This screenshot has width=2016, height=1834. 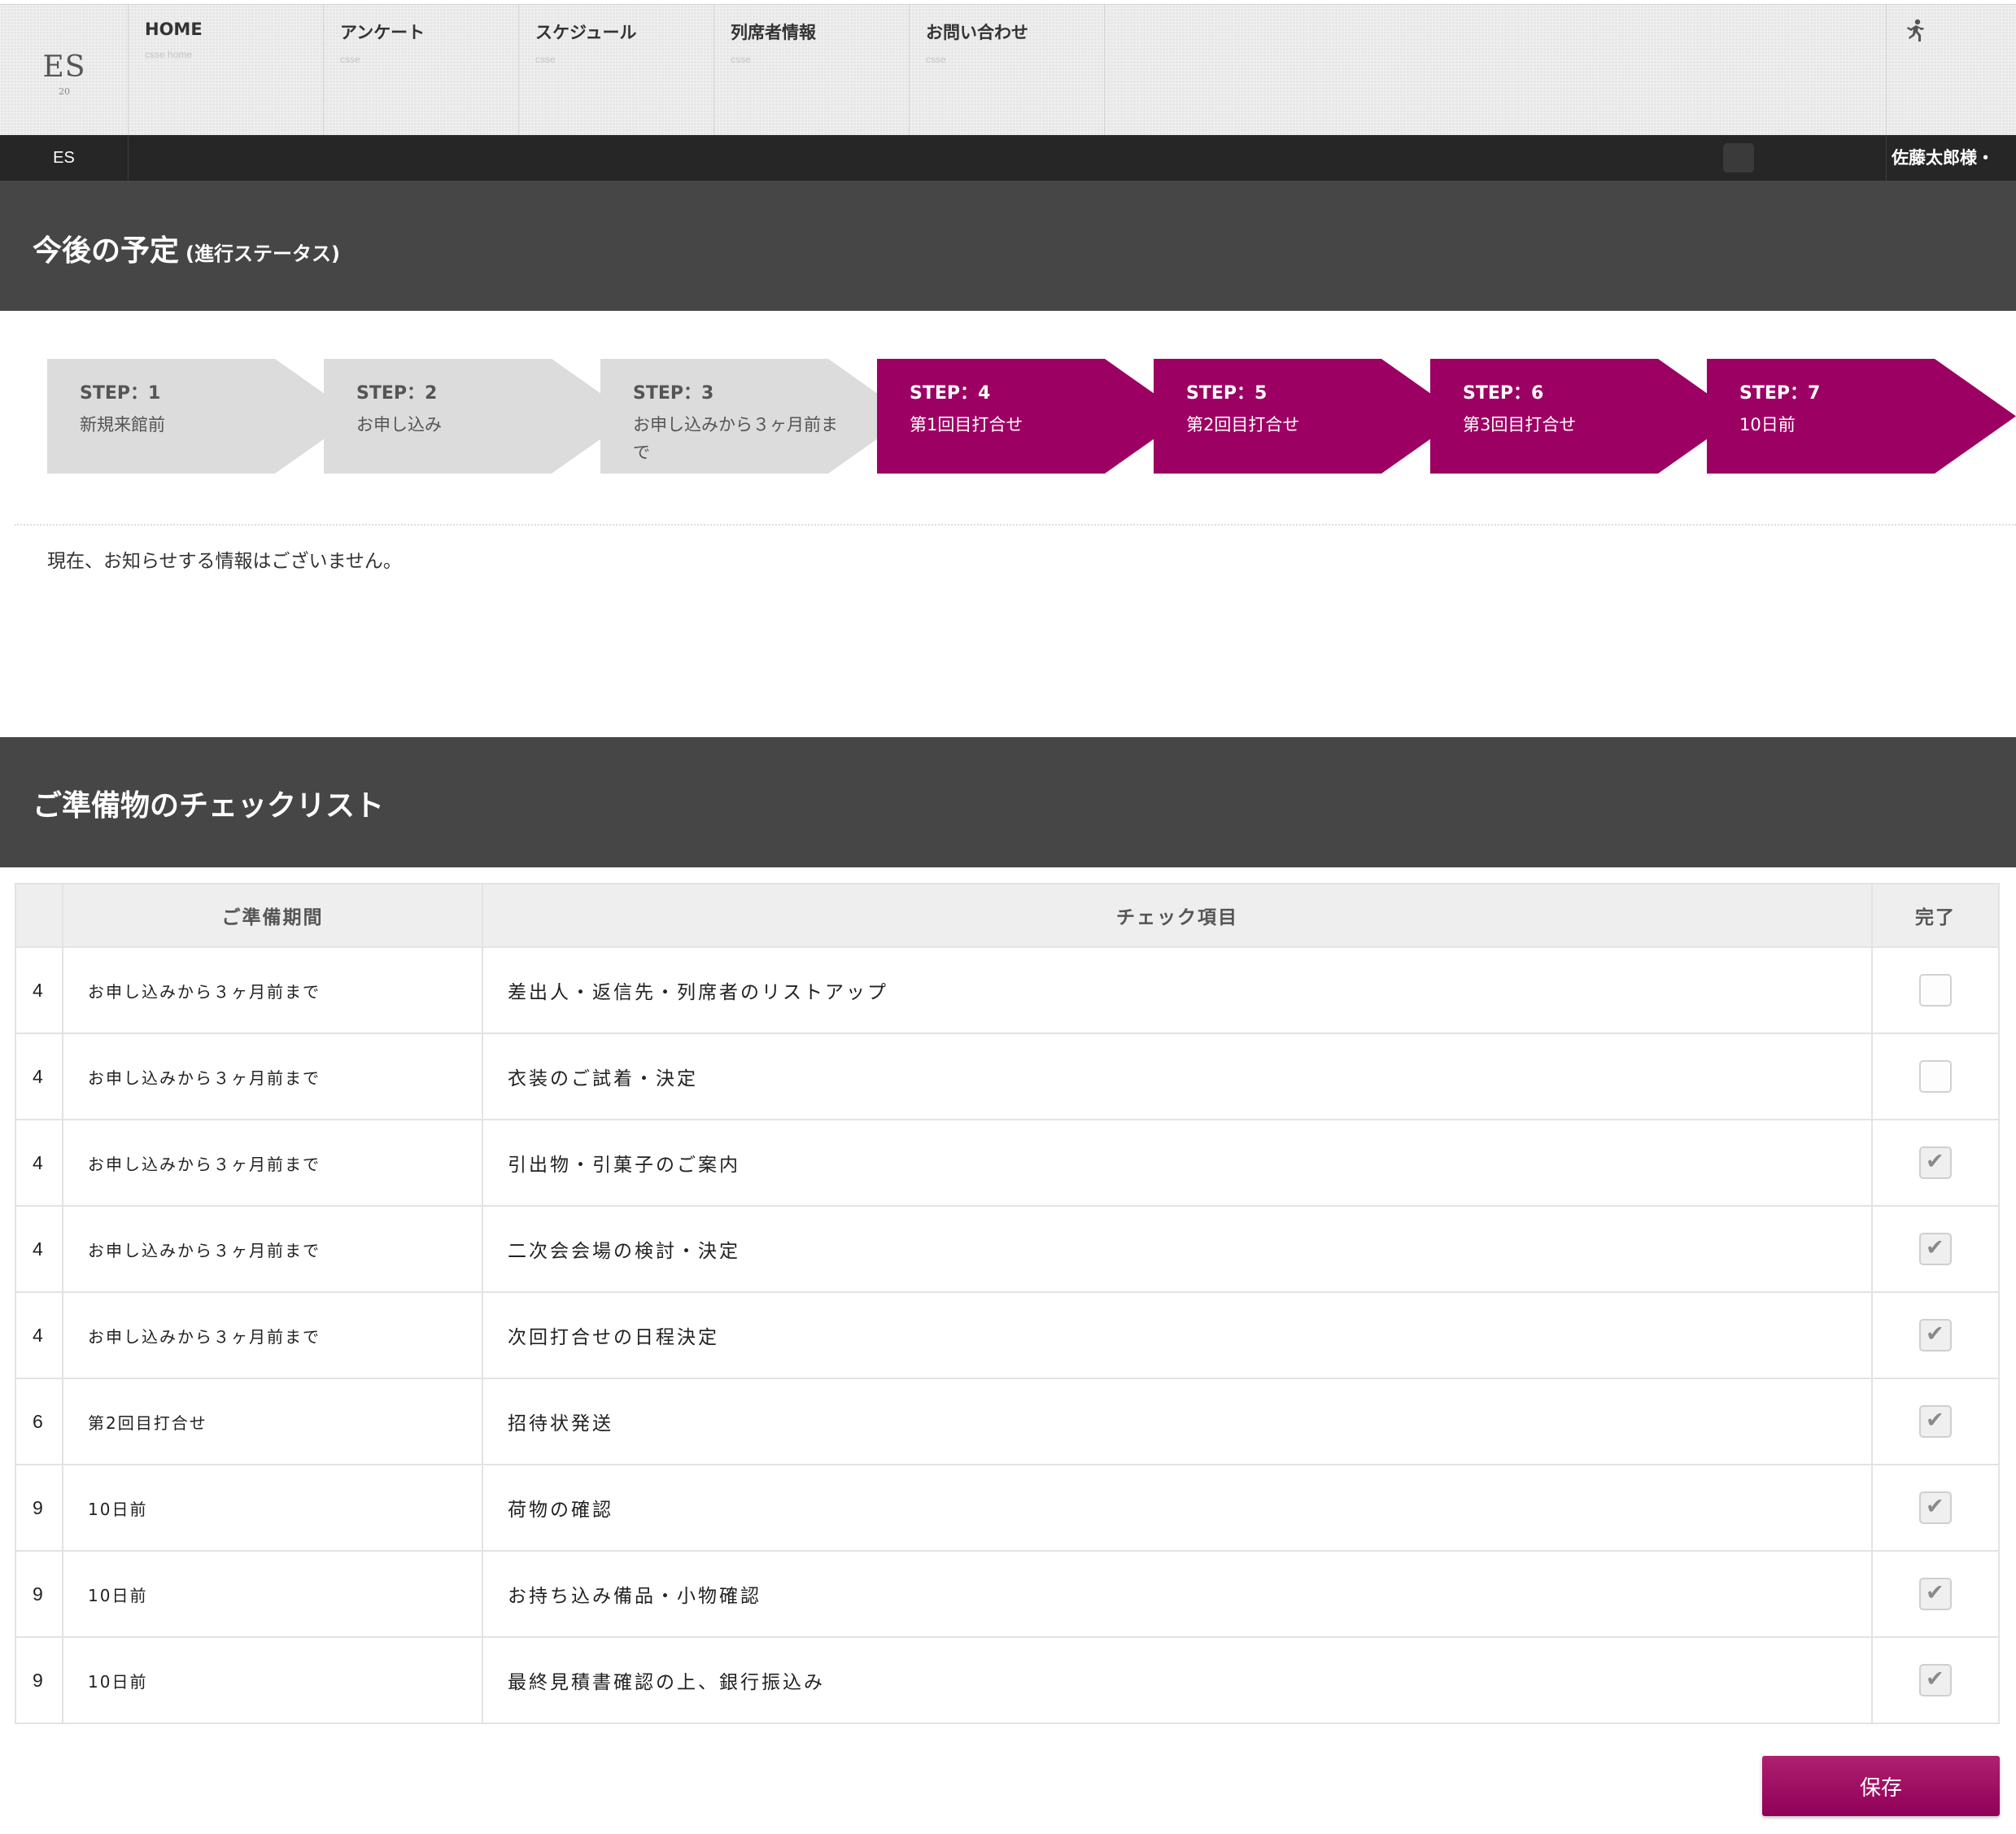 What do you see at coordinates (64, 91) in the screenshot?
I see `logo-subtext: 20` at bounding box center [64, 91].